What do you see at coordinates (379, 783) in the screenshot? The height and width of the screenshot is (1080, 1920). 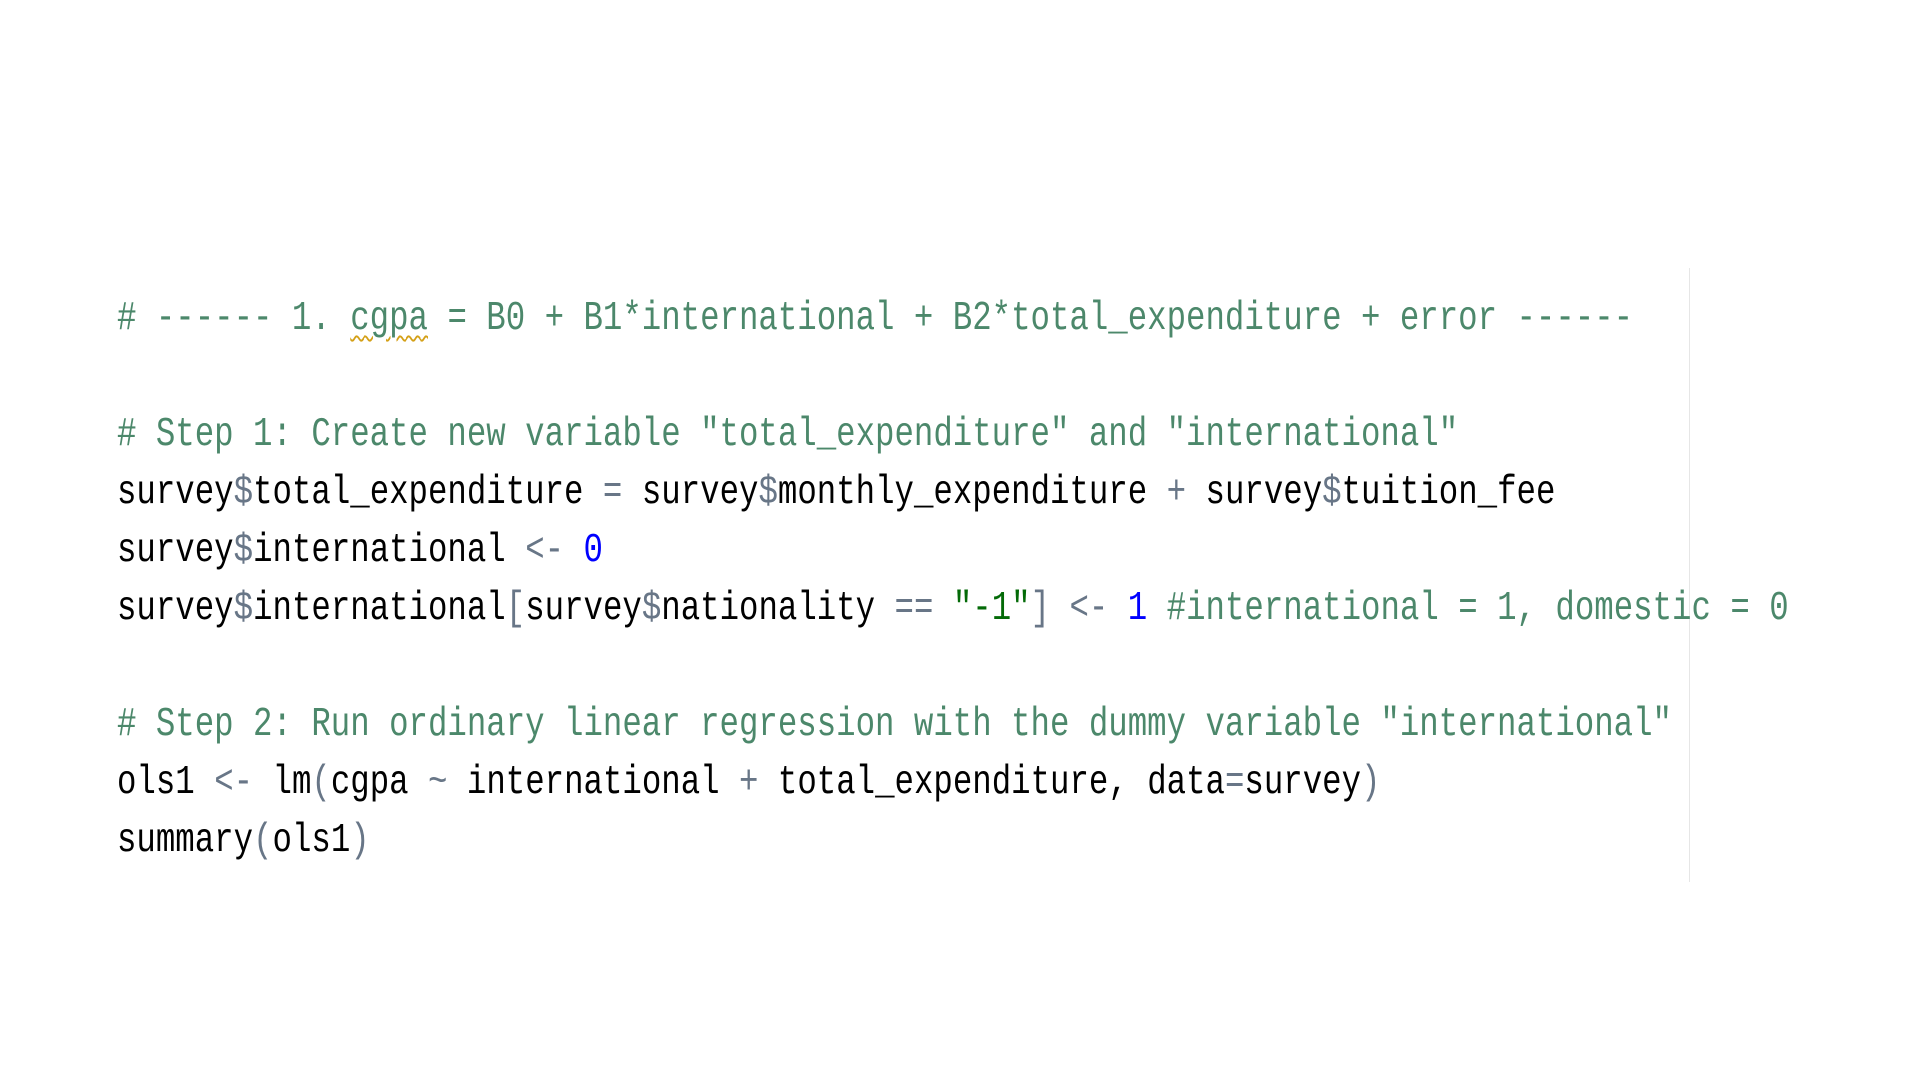 I see `code-token: cgpa` at bounding box center [379, 783].